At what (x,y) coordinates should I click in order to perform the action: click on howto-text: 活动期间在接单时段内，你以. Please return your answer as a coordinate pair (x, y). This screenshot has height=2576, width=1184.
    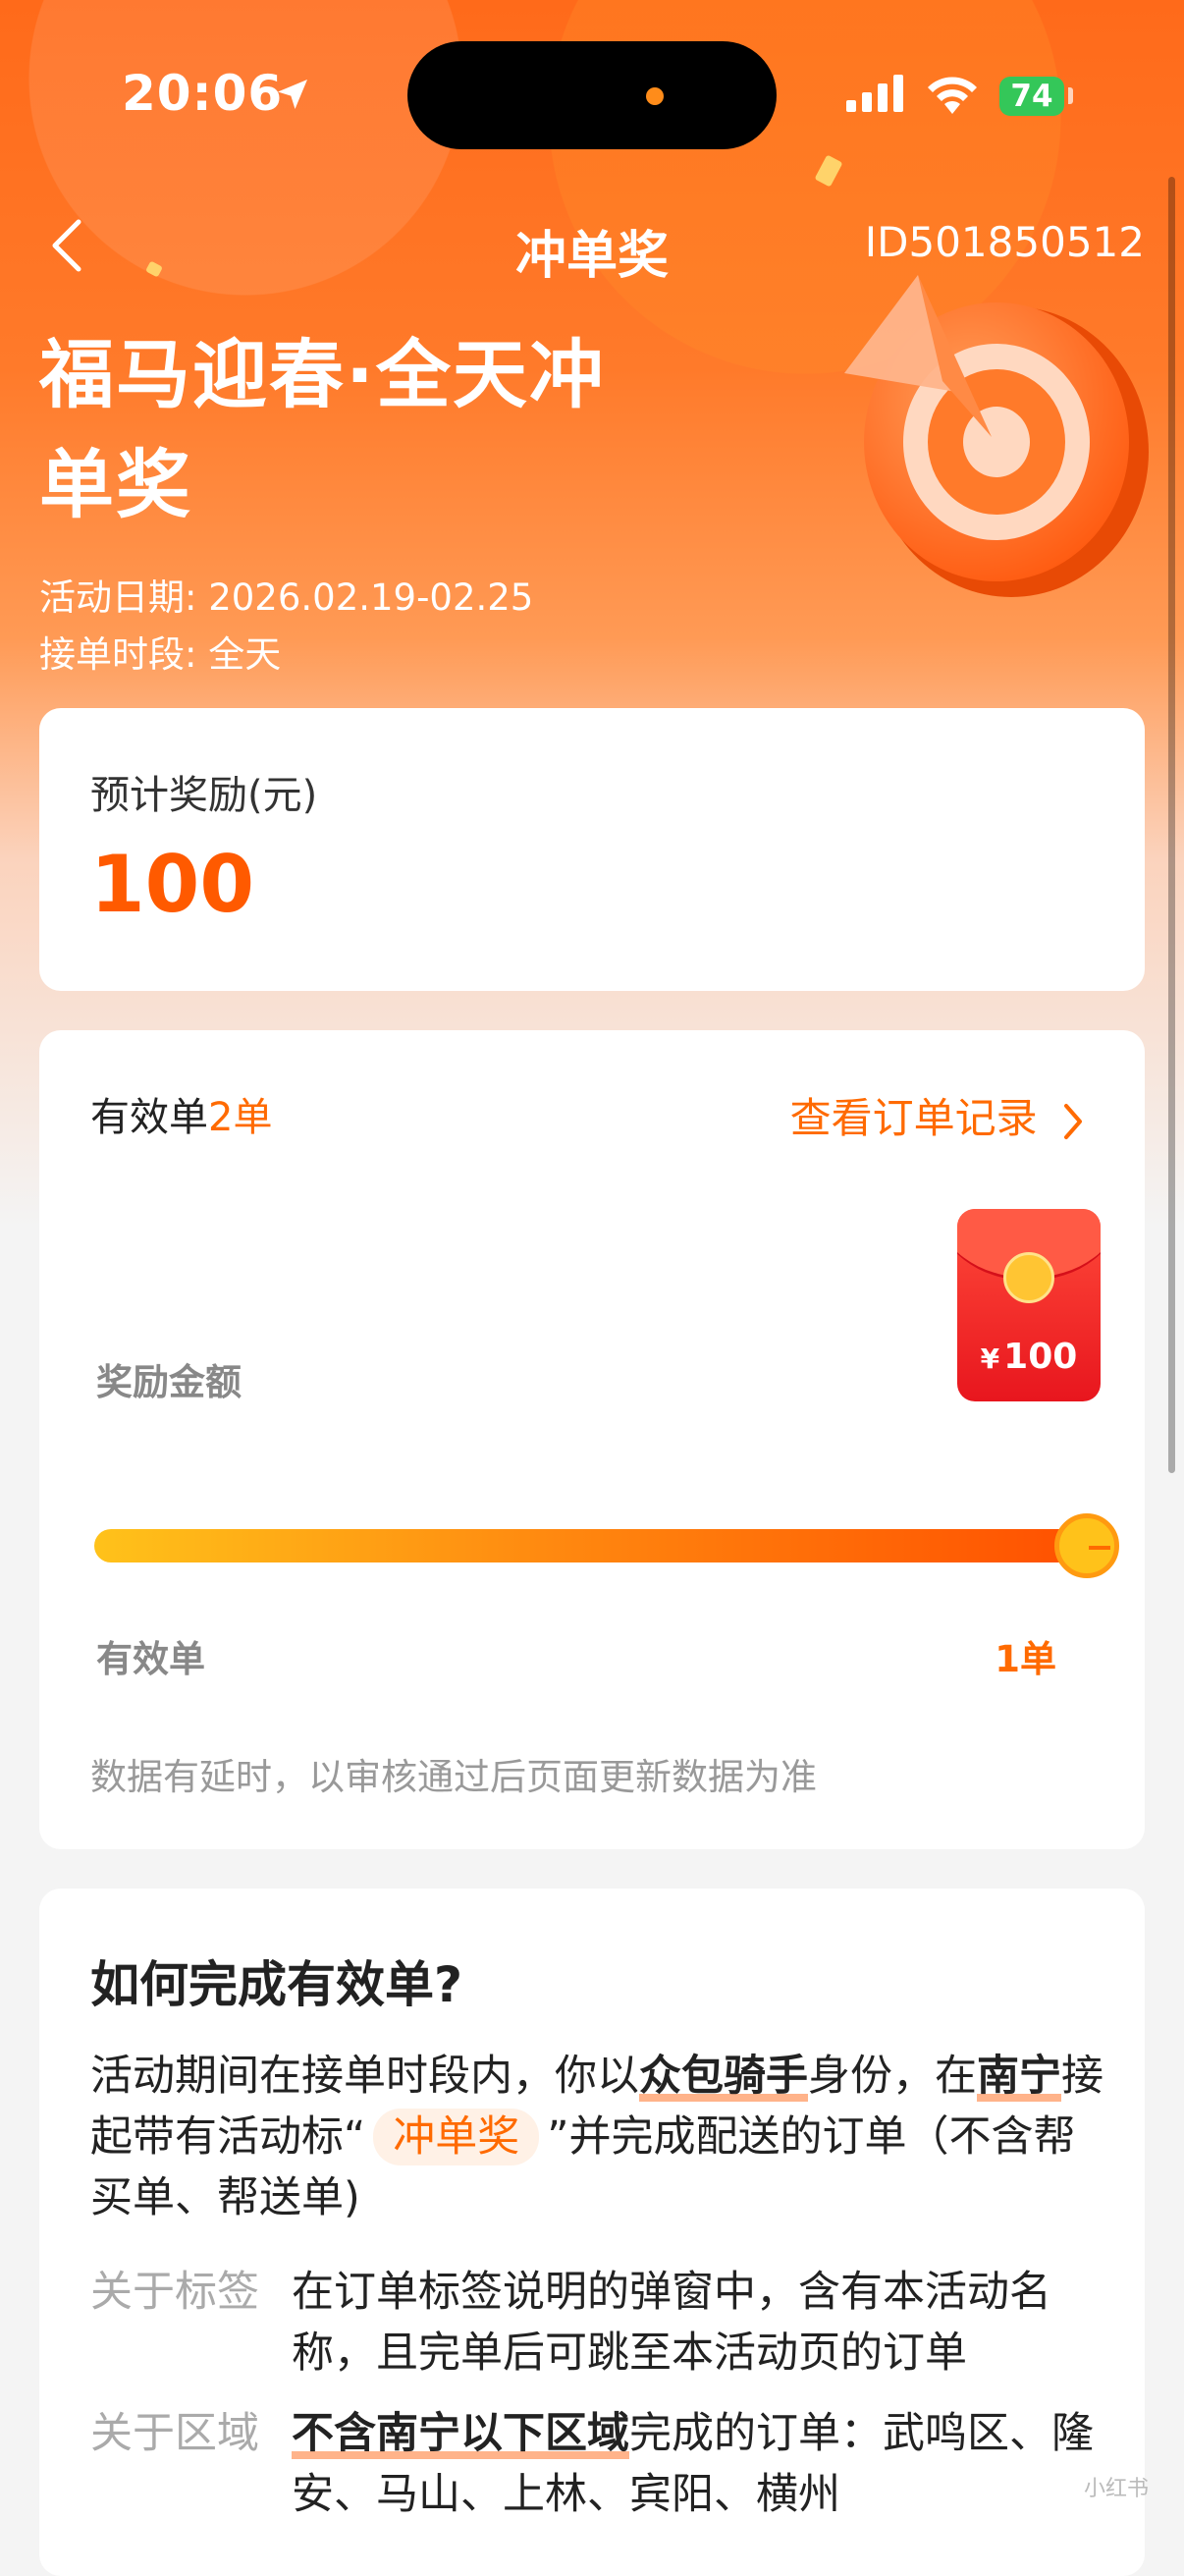
    Looking at the image, I should click on (364, 2076).